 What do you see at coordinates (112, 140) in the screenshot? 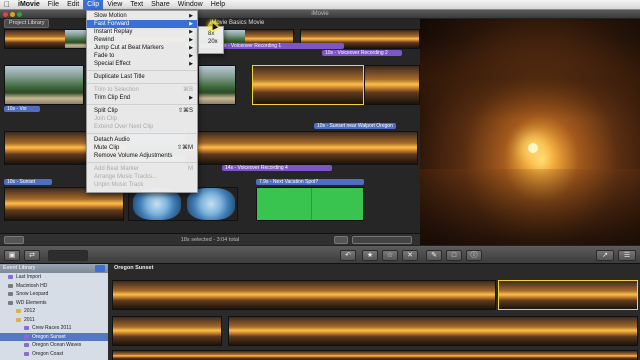
I see `menu-item-label: Detach Audio` at bounding box center [112, 140].